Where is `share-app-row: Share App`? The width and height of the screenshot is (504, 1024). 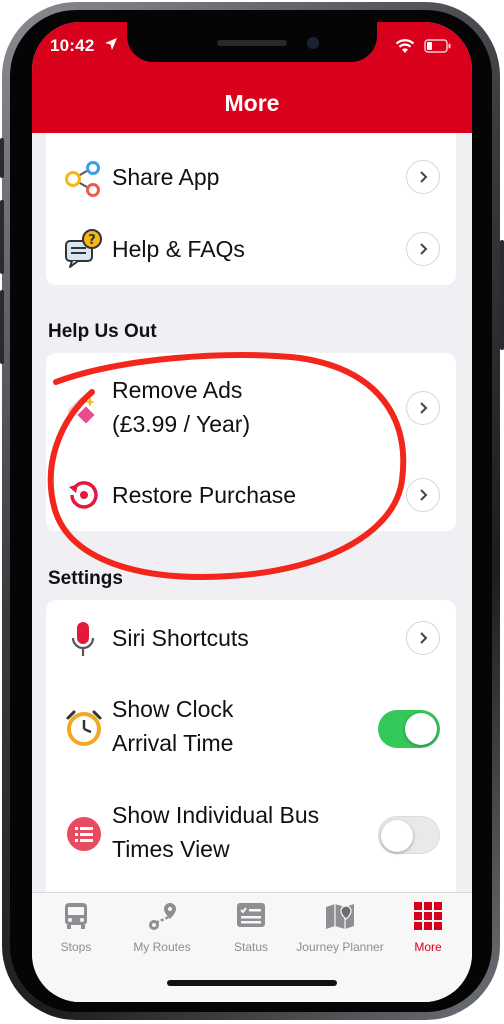 share-app-row: Share App is located at coordinates (251, 177).